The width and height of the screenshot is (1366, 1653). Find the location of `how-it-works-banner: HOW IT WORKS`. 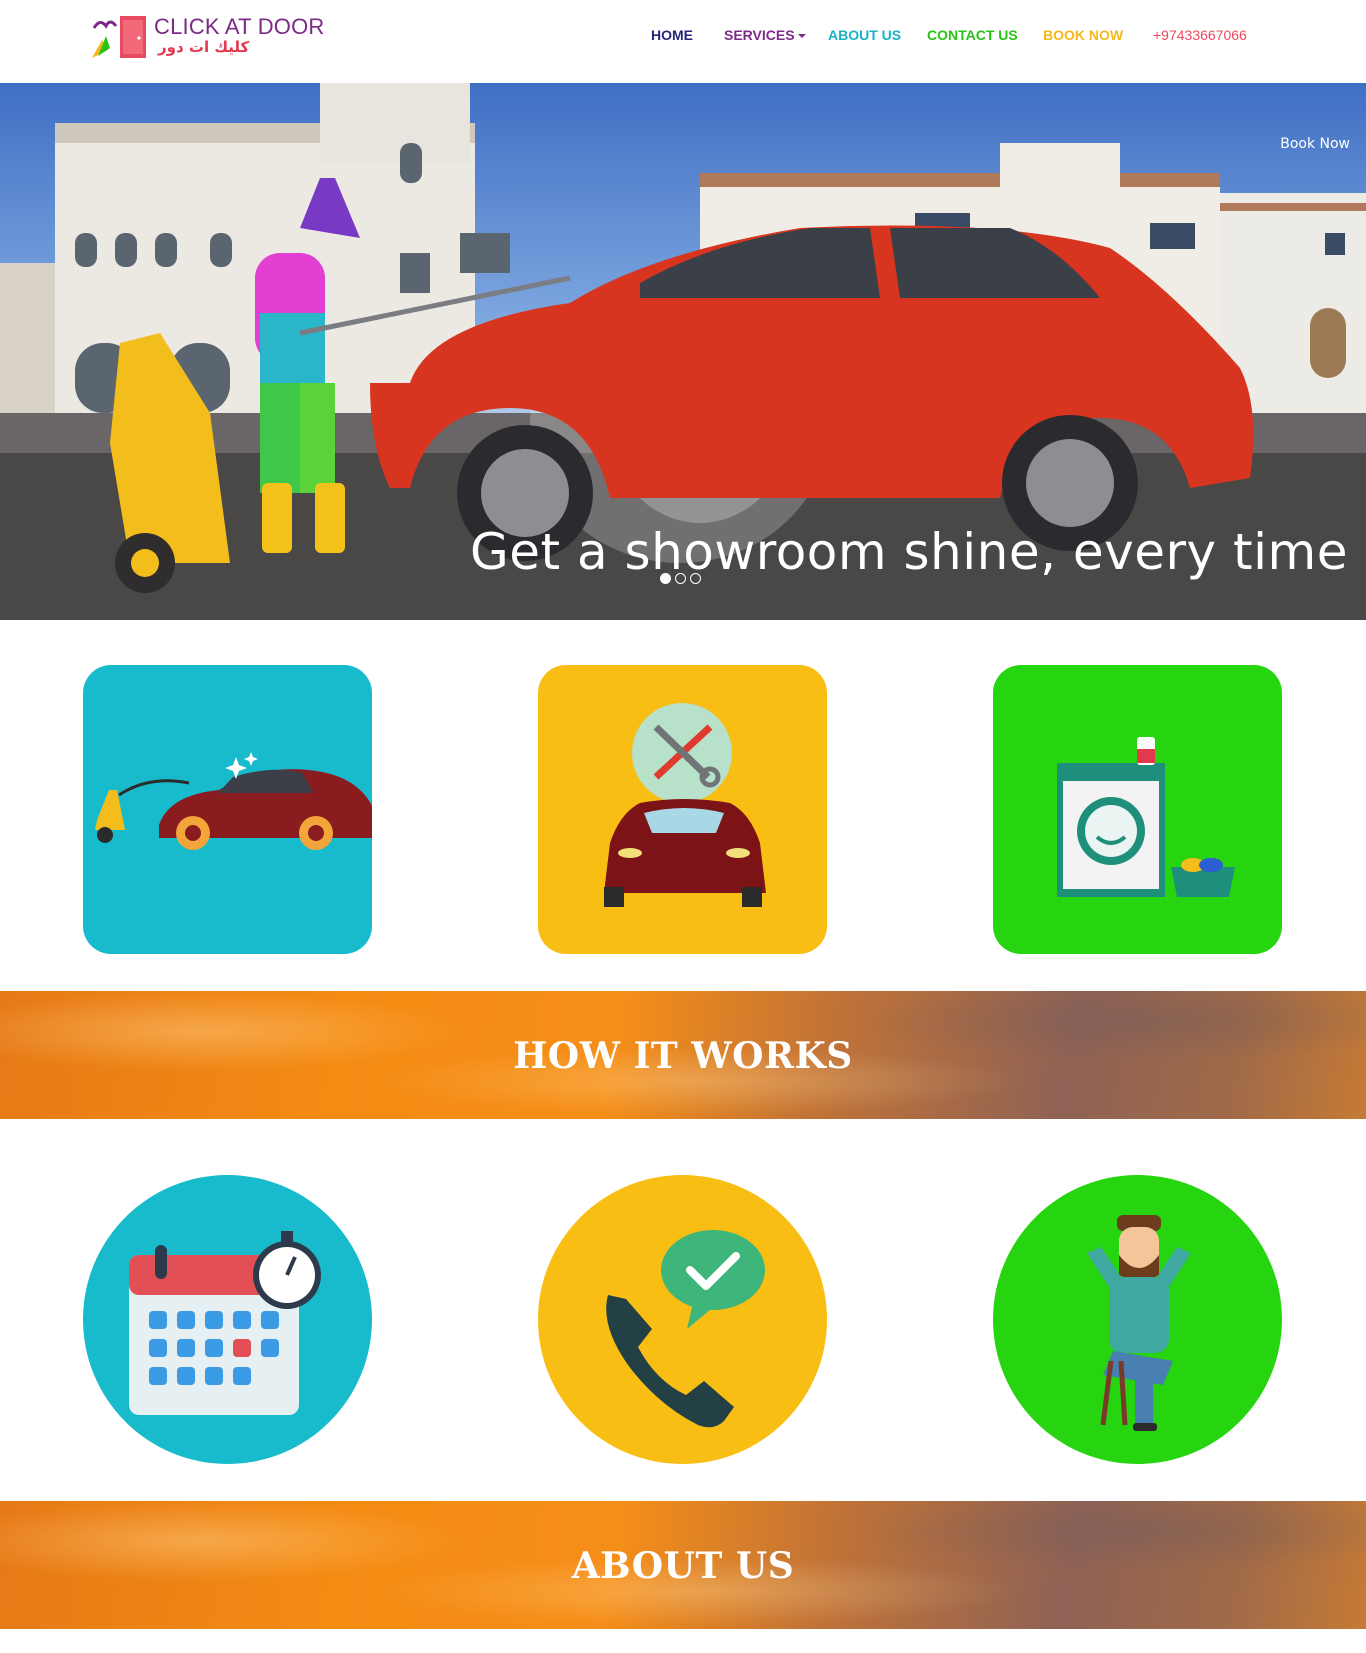

how-it-works-banner: HOW IT WORKS is located at coordinates (683, 1055).